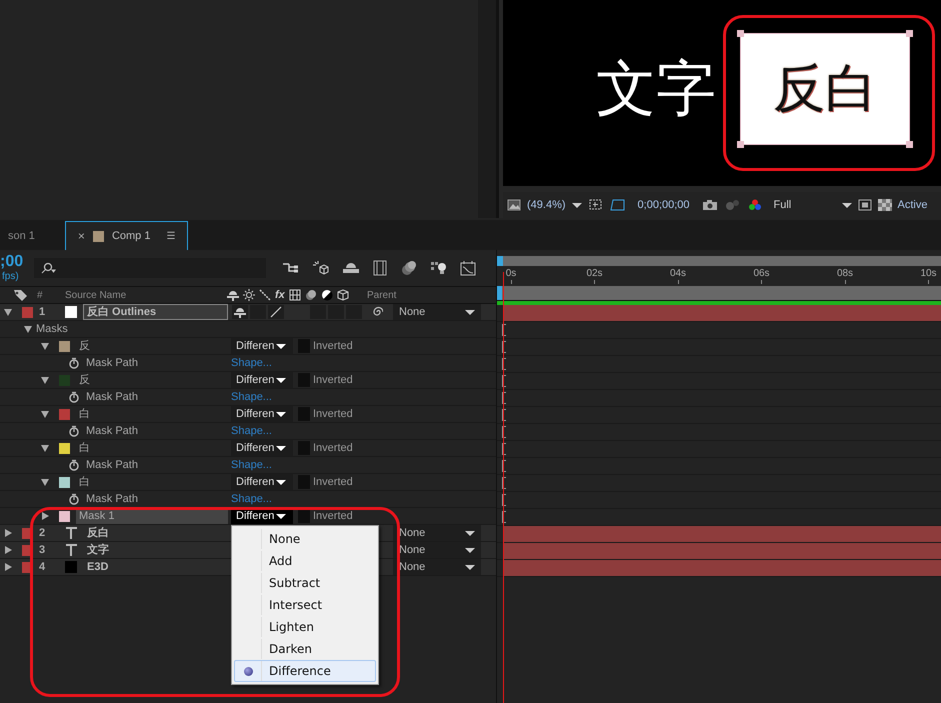 This screenshot has width=941, height=703. Describe the element at coordinates (305, 561) in the screenshot. I see `menu-item: Add` at that location.